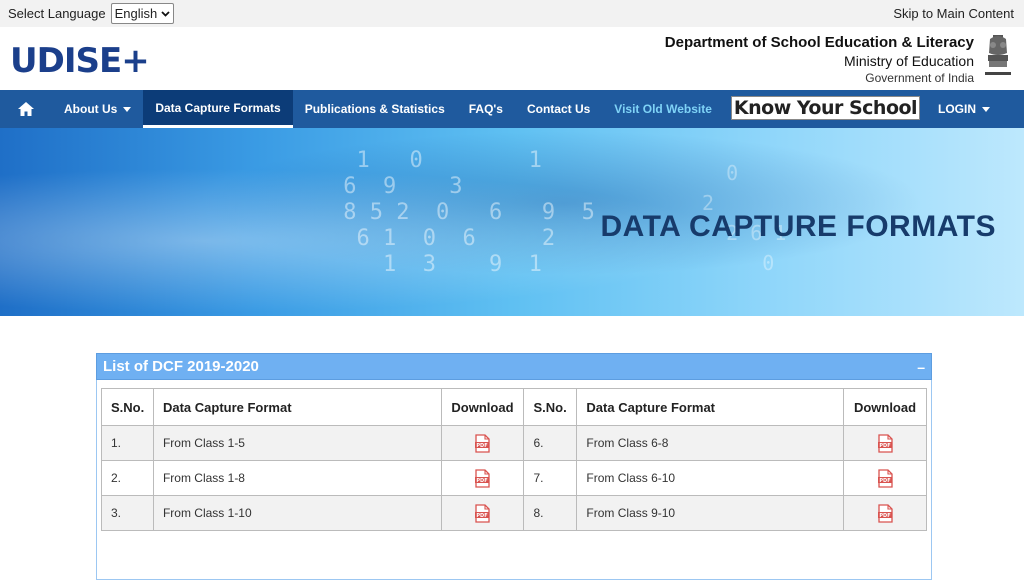 This screenshot has width=1024, height=580. What do you see at coordinates (165, 13) in the screenshot?
I see `chevron-down-icon` at bounding box center [165, 13].